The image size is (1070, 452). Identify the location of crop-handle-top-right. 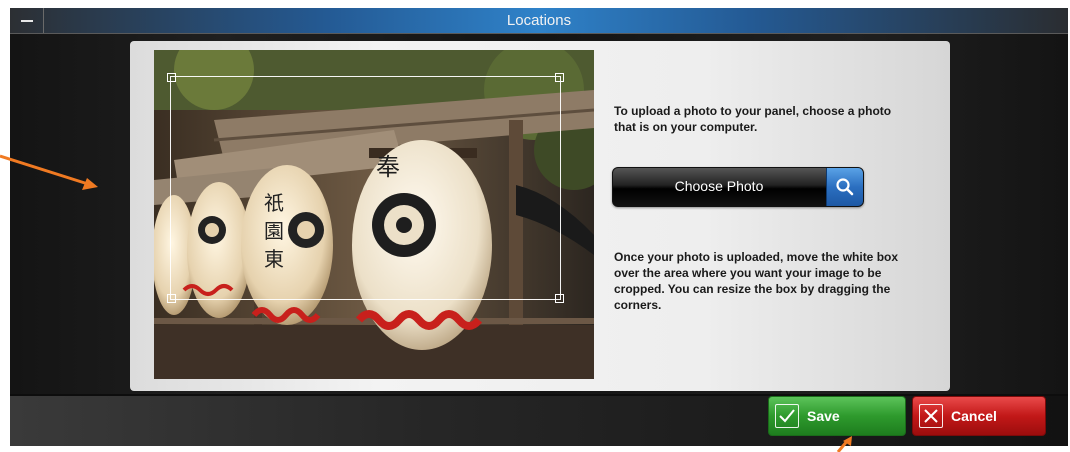
(559, 77).